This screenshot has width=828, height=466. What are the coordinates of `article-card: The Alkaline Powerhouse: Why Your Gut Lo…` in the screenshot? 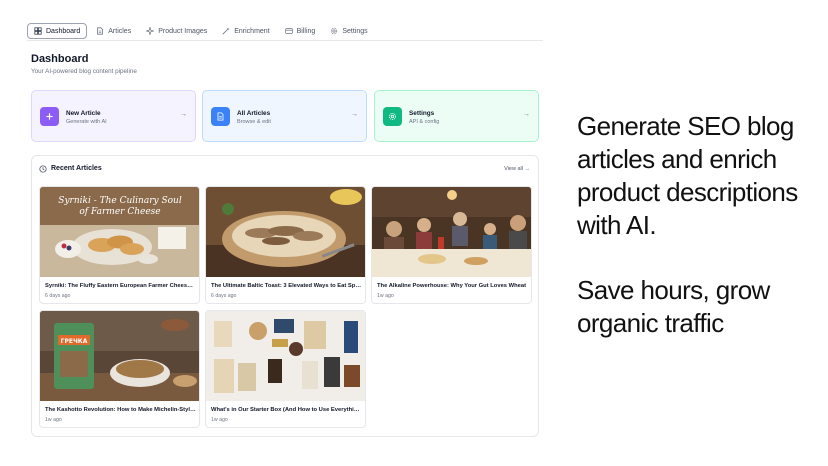 It's located at (451, 245).